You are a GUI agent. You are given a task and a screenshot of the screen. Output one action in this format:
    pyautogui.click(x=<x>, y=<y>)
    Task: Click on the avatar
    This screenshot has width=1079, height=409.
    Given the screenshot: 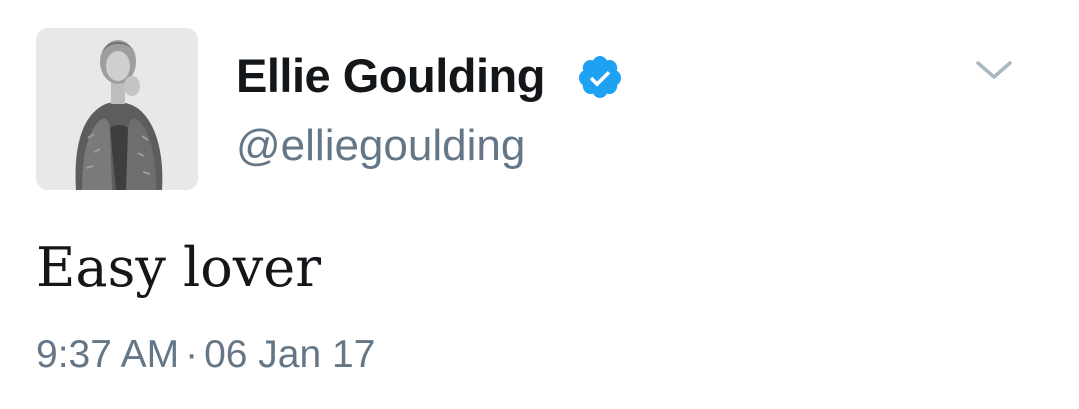 What is the action you would take?
    pyautogui.click(x=117, y=109)
    